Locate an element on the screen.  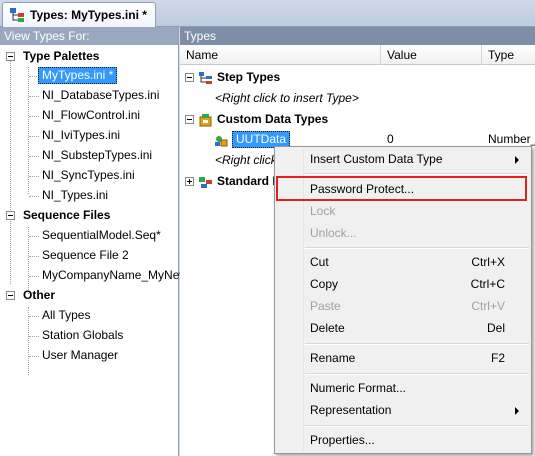
tree-item-sequentialmodel: SequentialModel.Seq* is located at coordinates (101, 235).